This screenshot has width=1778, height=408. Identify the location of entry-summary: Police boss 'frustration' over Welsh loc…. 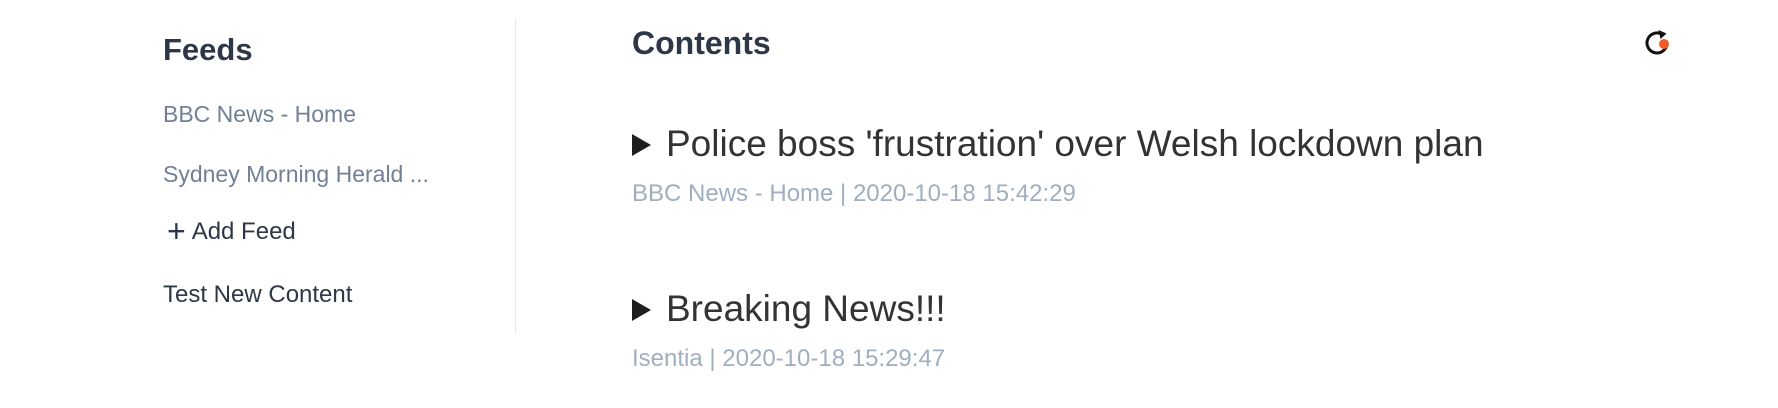
(1058, 144).